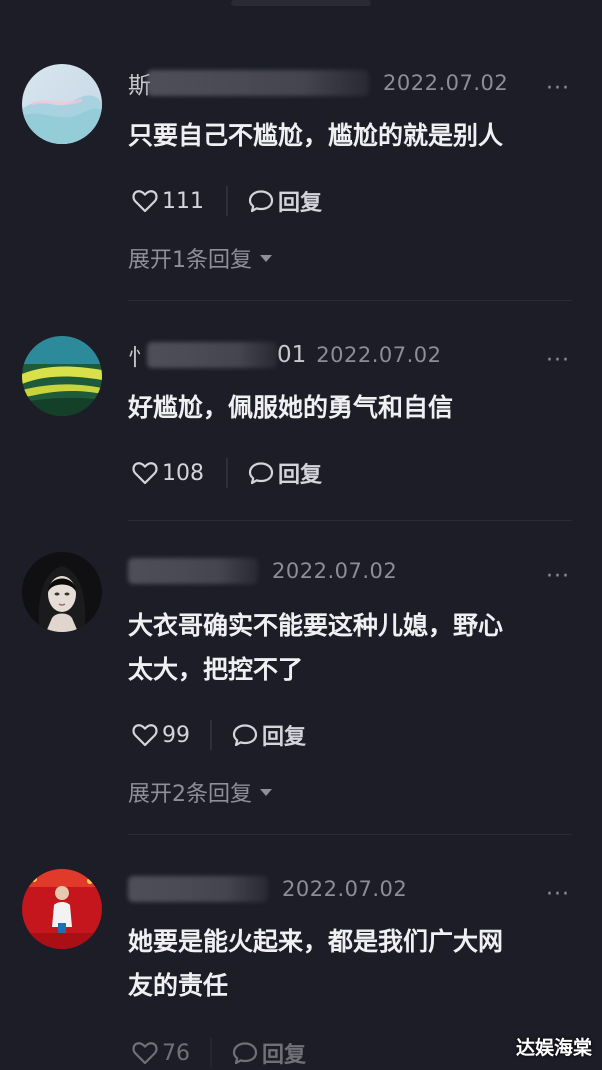 The height and width of the screenshot is (1070, 602). I want to click on comment-text-line: 大衣哥确实不能要这种儿媳，野心, so click(316, 625).